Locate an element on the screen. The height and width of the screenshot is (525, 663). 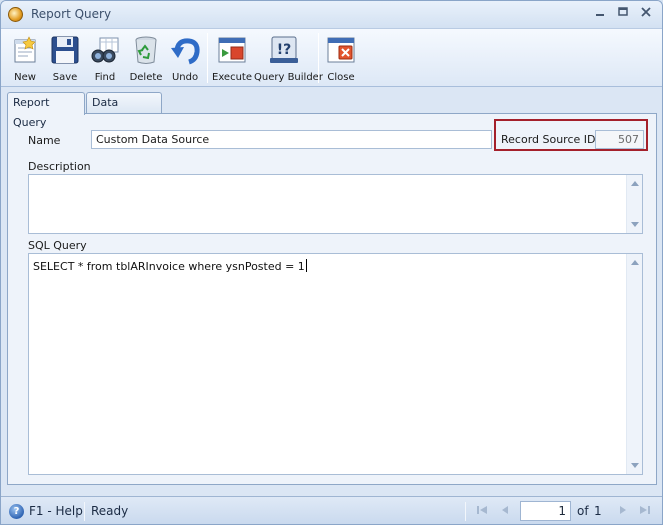
undo-arrow-icon is located at coordinates (185, 51).